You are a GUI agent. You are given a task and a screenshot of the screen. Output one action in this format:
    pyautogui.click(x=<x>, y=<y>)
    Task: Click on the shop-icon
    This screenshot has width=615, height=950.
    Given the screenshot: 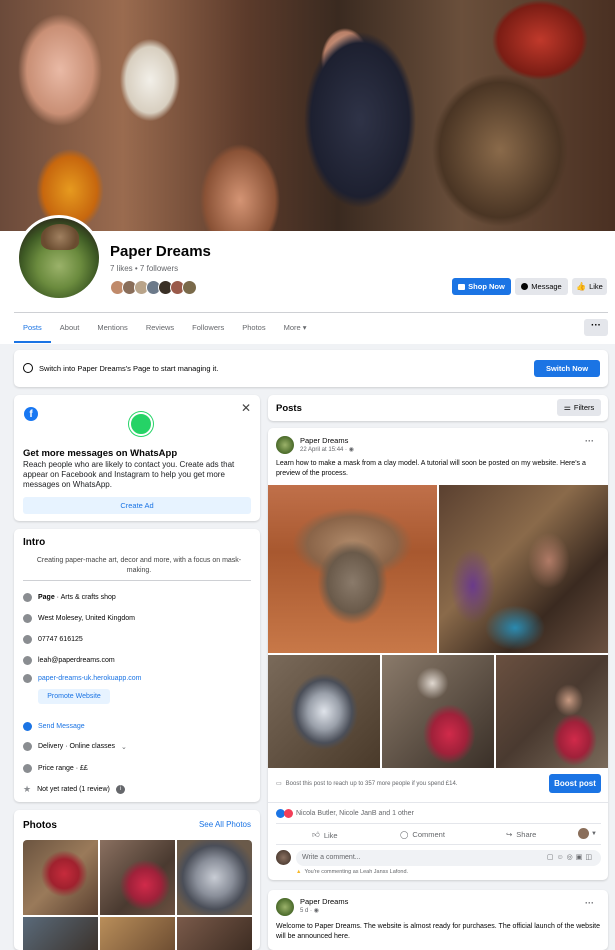 What is the action you would take?
    pyautogui.click(x=462, y=286)
    